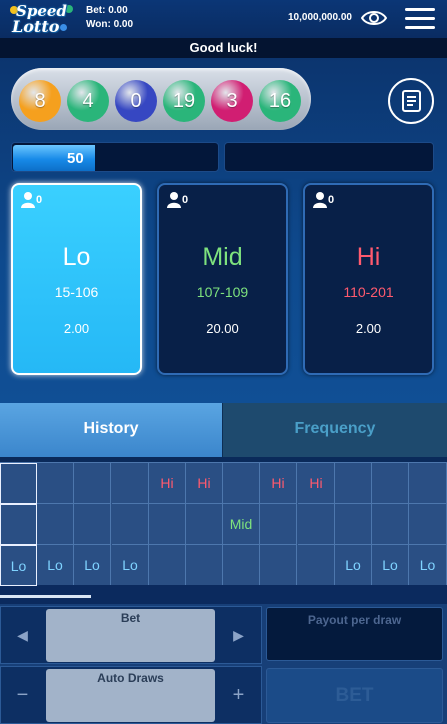 This screenshot has height=724, width=447. Describe the element at coordinates (329, 157) in the screenshot. I see `progress-track-secondary` at that location.